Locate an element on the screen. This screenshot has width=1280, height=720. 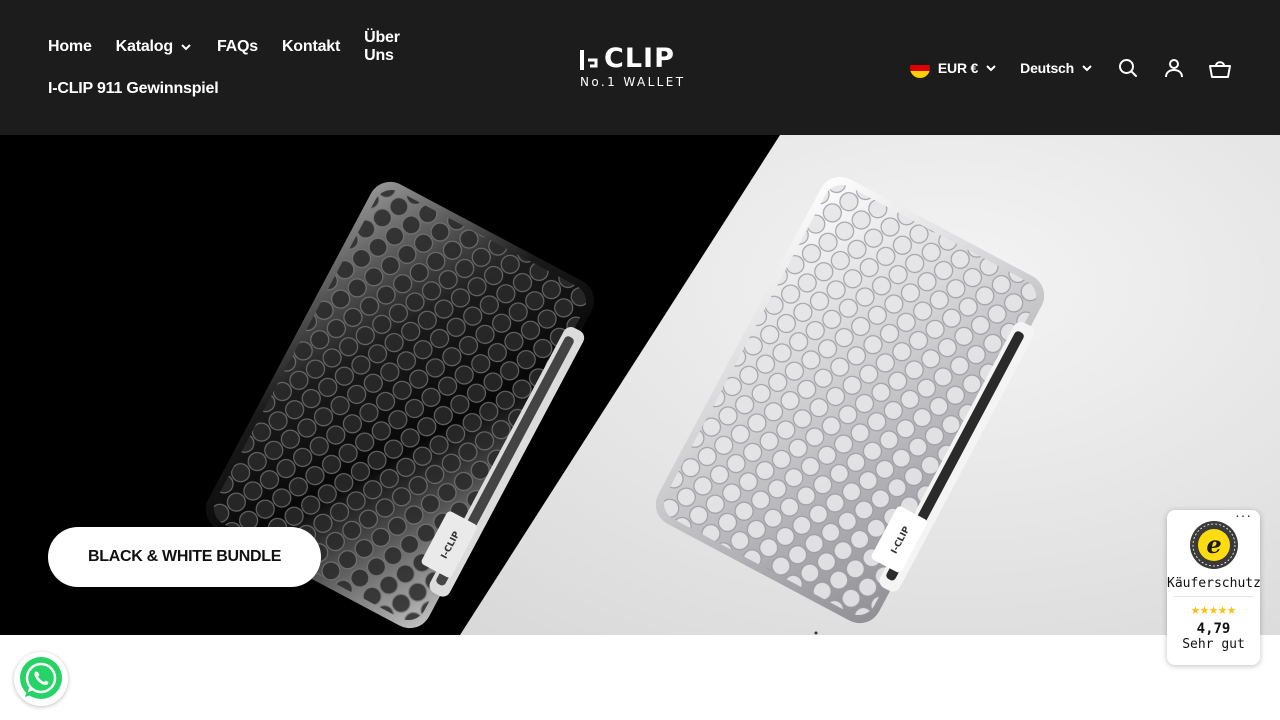
trusted-shops-seal-icon: e is located at coordinates (1213, 545).